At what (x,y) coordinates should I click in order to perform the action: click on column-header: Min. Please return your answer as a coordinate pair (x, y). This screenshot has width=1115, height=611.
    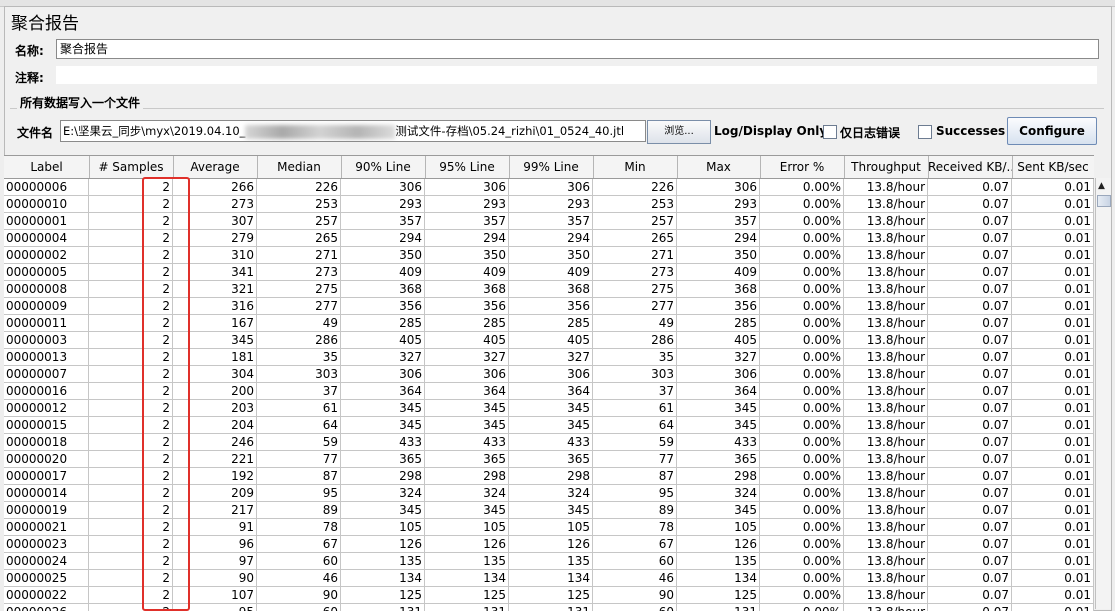
    Looking at the image, I should click on (635, 167).